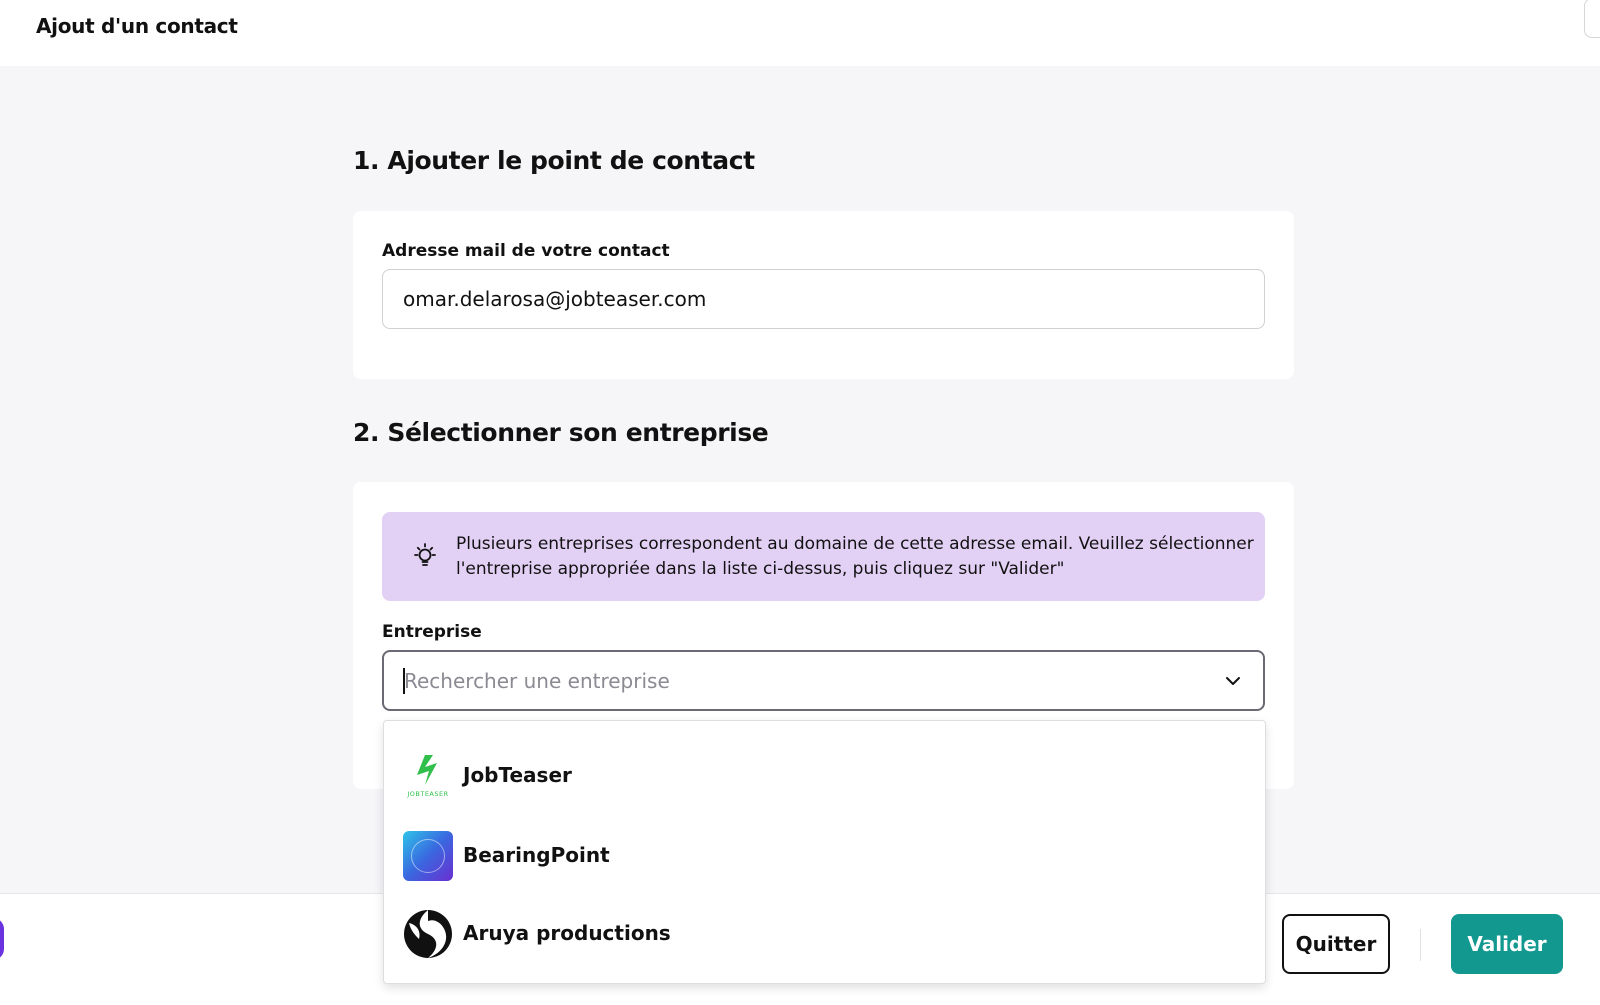 The height and width of the screenshot is (1005, 1600). I want to click on email-label: Adresse mail de votre contact, so click(526, 251).